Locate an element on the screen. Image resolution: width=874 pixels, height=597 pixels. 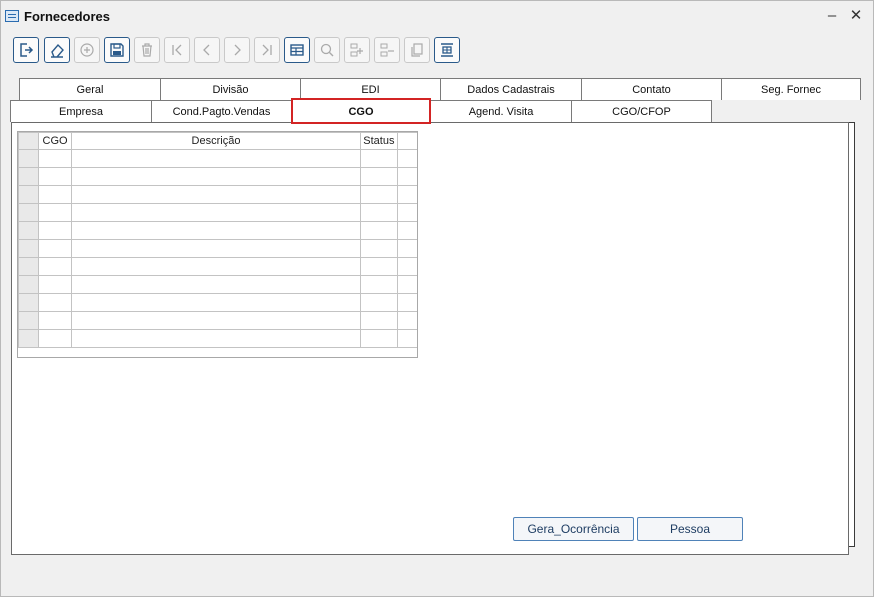
column-header-cgo: CGO is located at coordinates (55, 141).